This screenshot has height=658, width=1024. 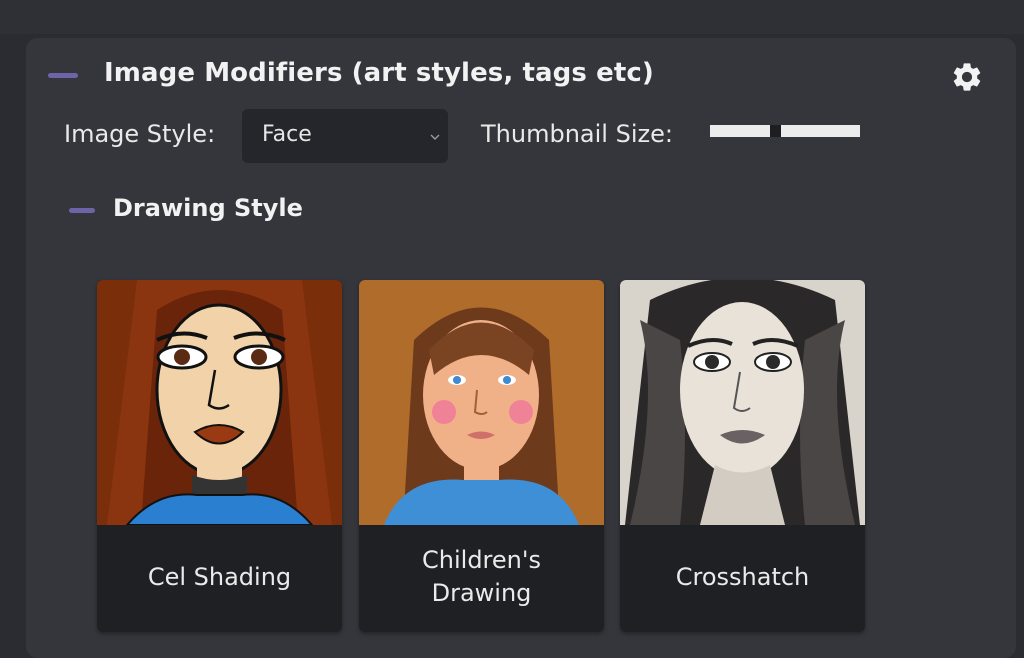 What do you see at coordinates (775, 131) in the screenshot?
I see `slider-thumb` at bounding box center [775, 131].